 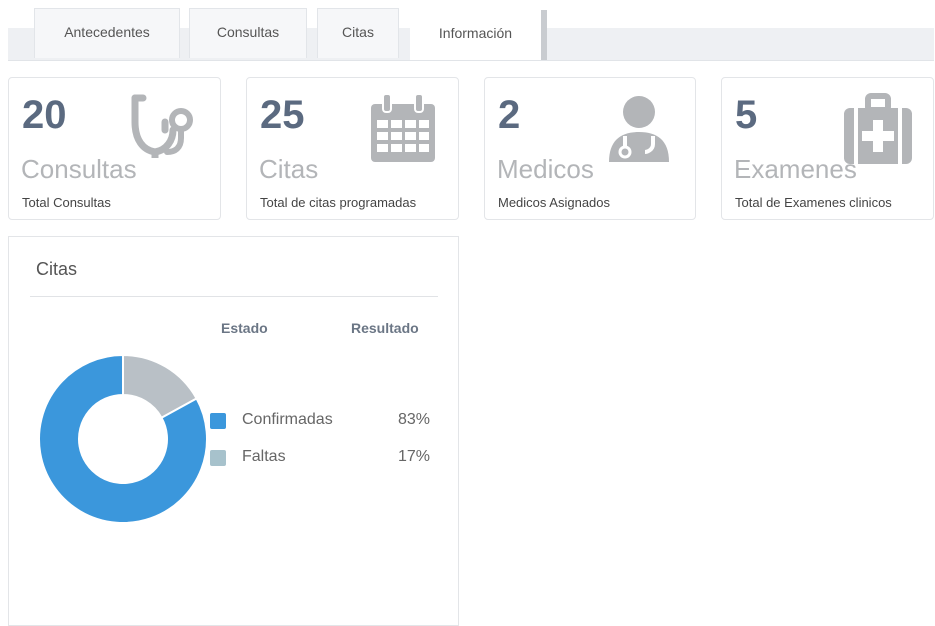 What do you see at coordinates (478, 35) in the screenshot?
I see `tab-informacion: Información` at bounding box center [478, 35].